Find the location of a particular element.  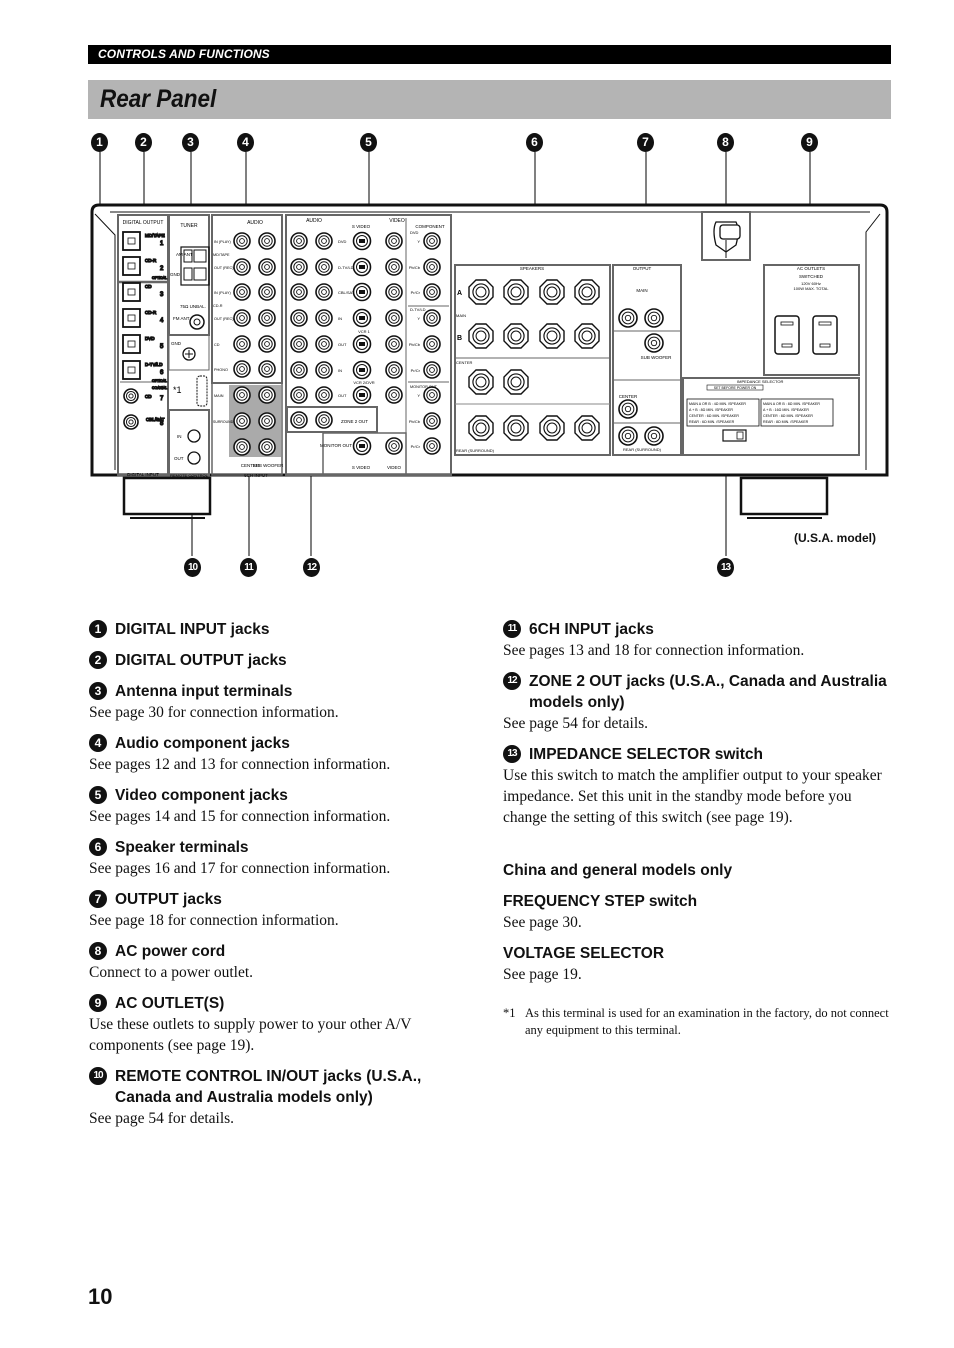

rear-out-r is located at coordinates (628, 436).